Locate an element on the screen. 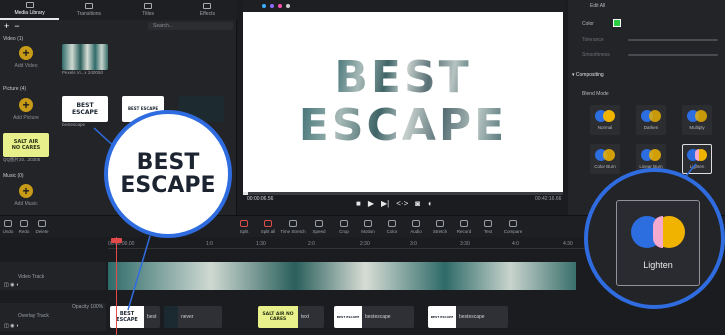  lighten-circles-icon is located at coordinates (658, 232).